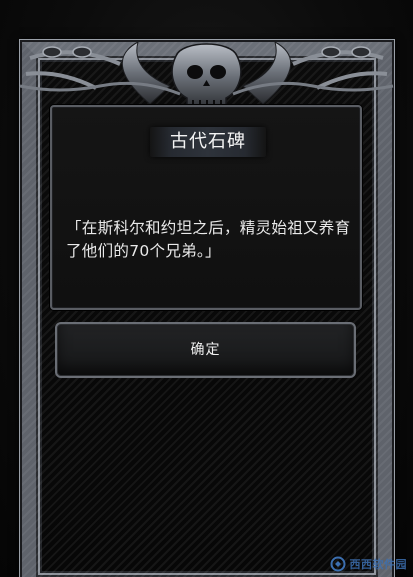 The image size is (413, 577). I want to click on watermark: 西西软件园, so click(369, 564).